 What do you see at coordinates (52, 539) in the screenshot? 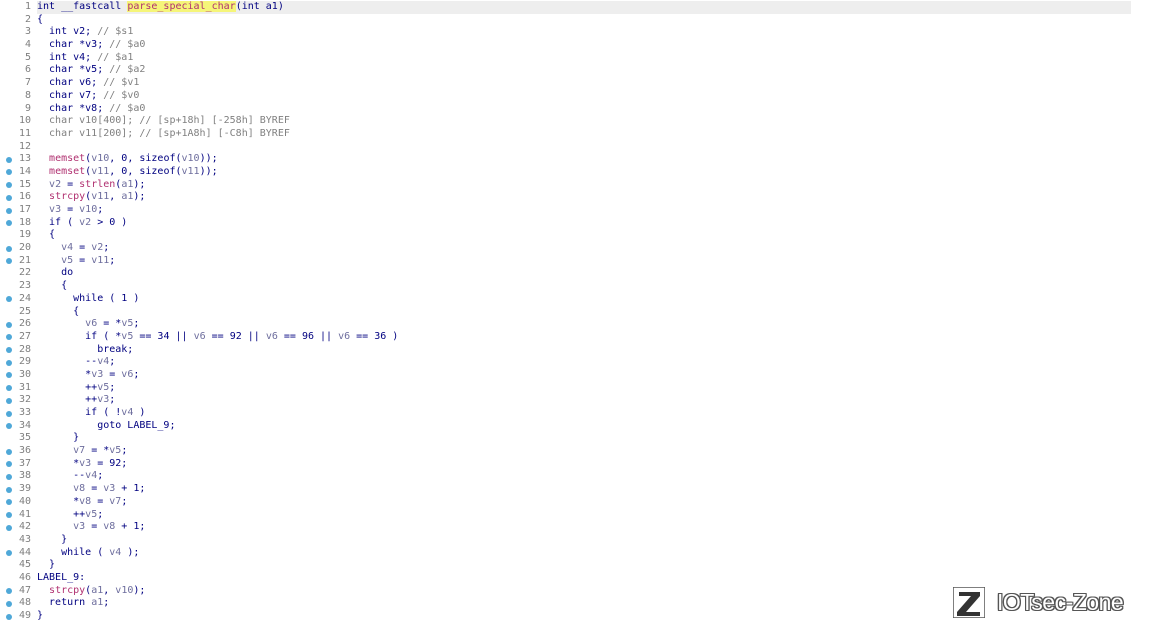
I see `code-token: }` at bounding box center [52, 539].